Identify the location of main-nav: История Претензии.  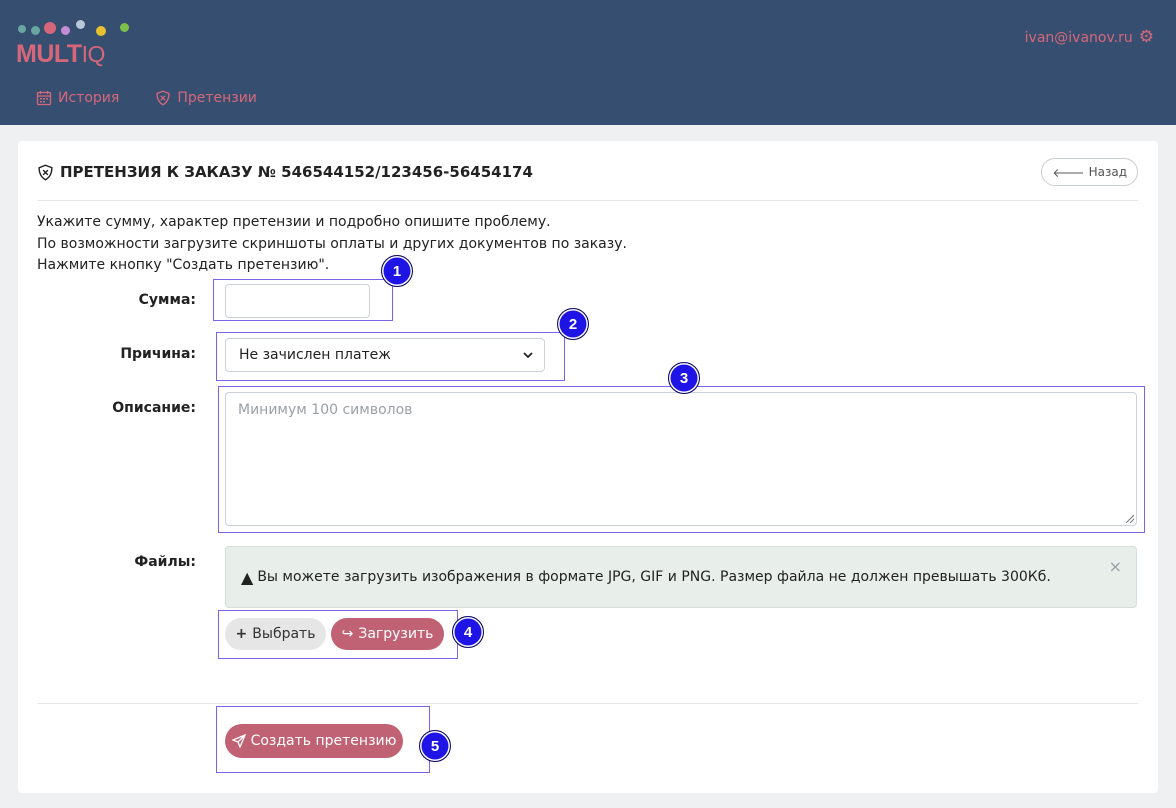
(146, 98).